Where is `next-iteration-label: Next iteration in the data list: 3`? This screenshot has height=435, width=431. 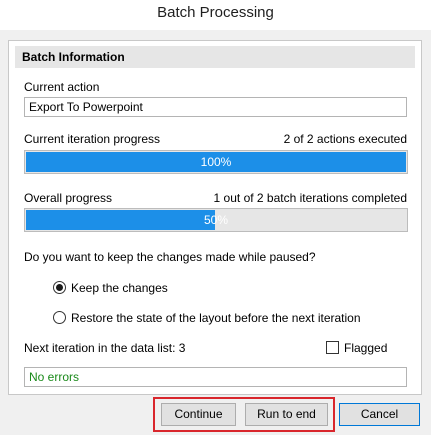
next-iteration-label: Next iteration in the data list: 3 is located at coordinates (105, 348).